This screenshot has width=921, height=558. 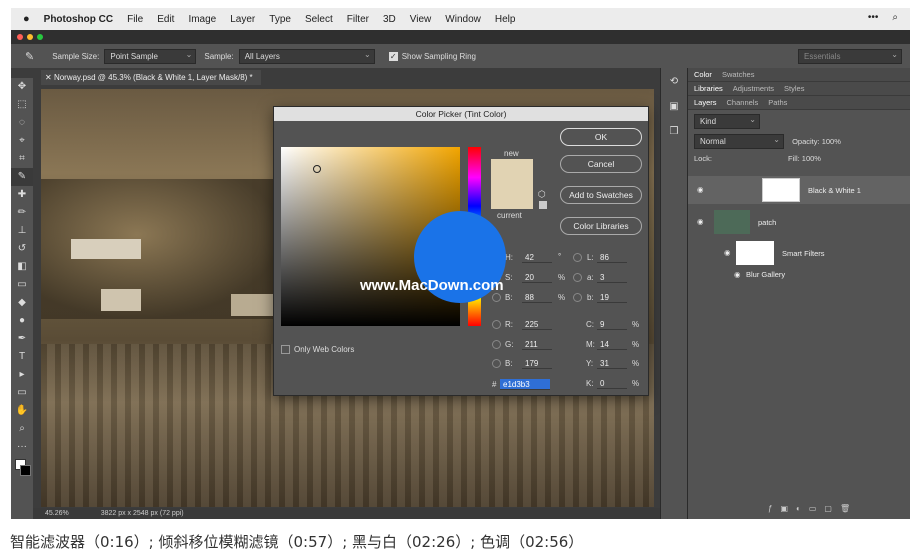 What do you see at coordinates (22, 249) in the screenshot?
I see `history-brush-icon: ↺` at bounding box center [22, 249].